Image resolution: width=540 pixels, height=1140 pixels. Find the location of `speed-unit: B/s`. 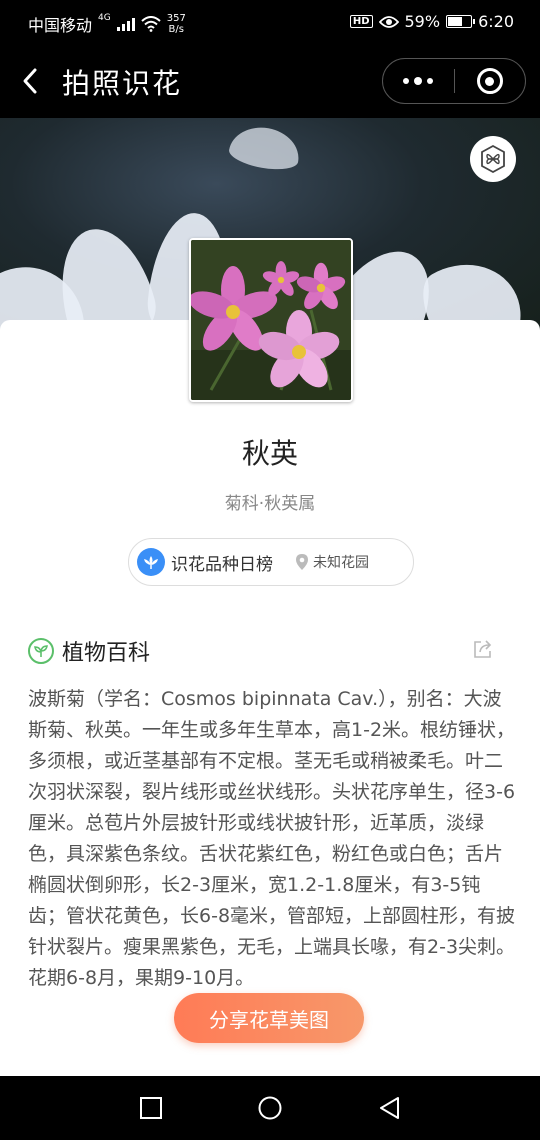

speed-unit: B/s is located at coordinates (176, 29).